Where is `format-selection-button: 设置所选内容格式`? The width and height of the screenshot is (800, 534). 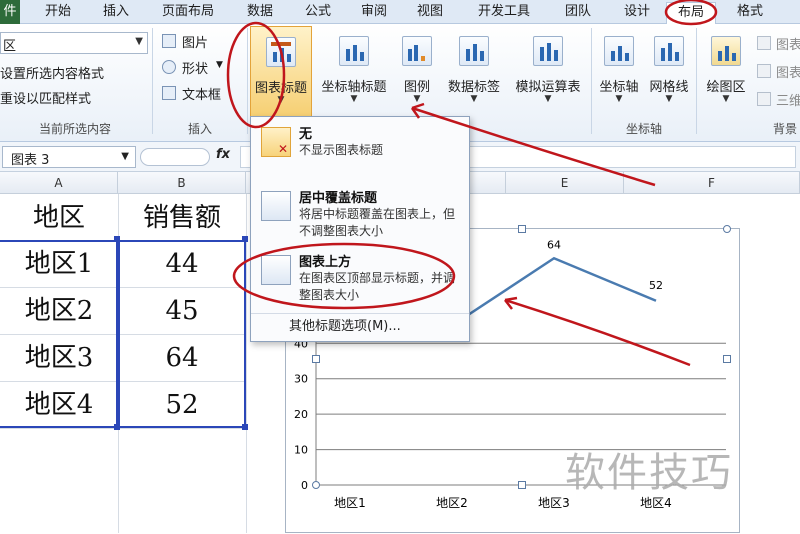 format-selection-button: 设置所选内容格式 is located at coordinates (52, 72).